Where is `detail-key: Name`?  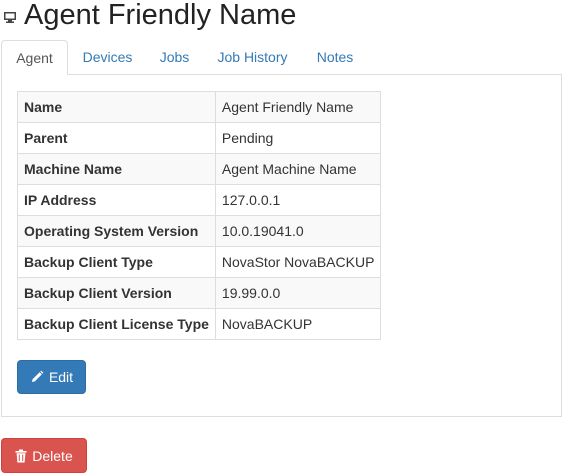
detail-key: Name is located at coordinates (116, 107).